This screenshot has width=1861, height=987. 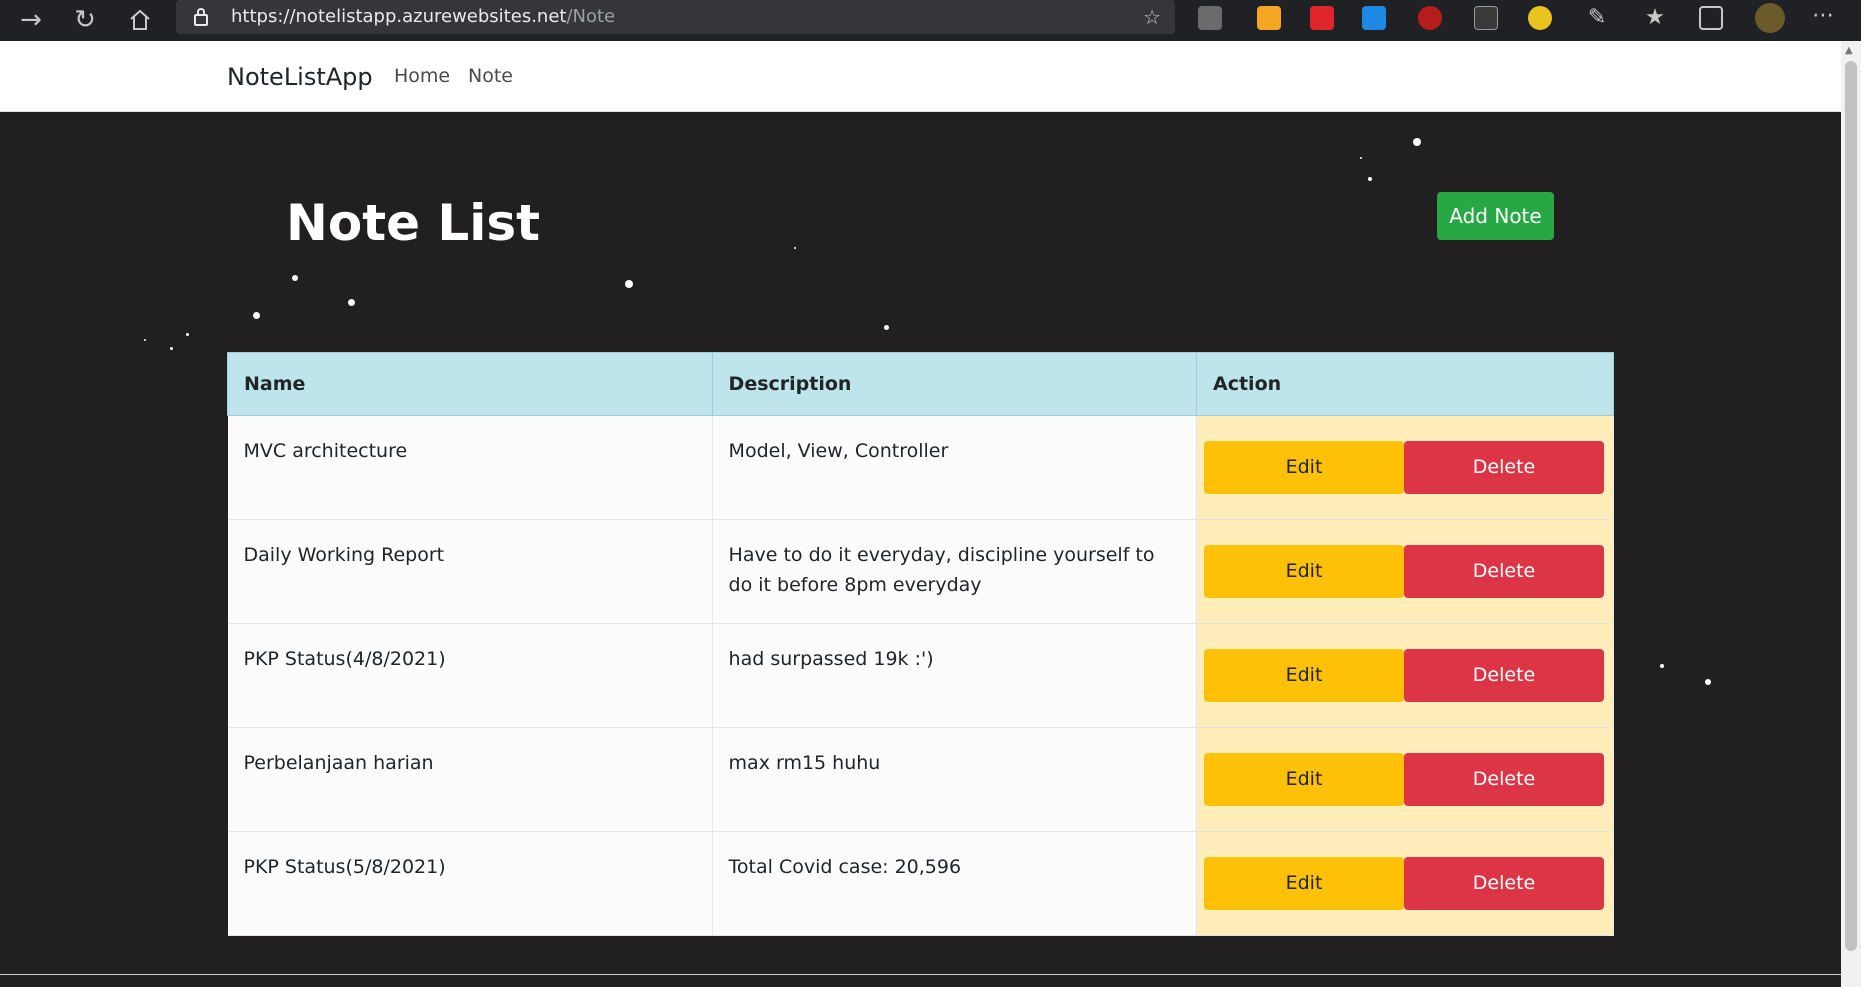 I want to click on nav-link-home: Home, so click(x=422, y=76).